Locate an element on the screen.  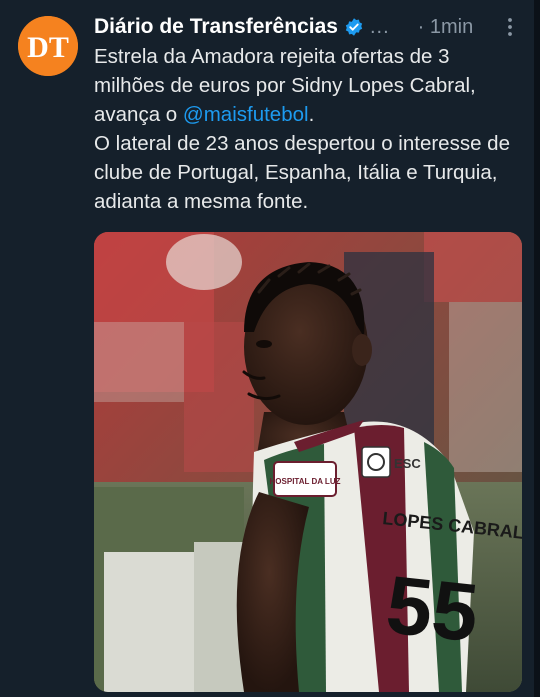
tweet-line-2: milhões de euros por Sidny Lopes Cabral, is located at coordinates (285, 85).